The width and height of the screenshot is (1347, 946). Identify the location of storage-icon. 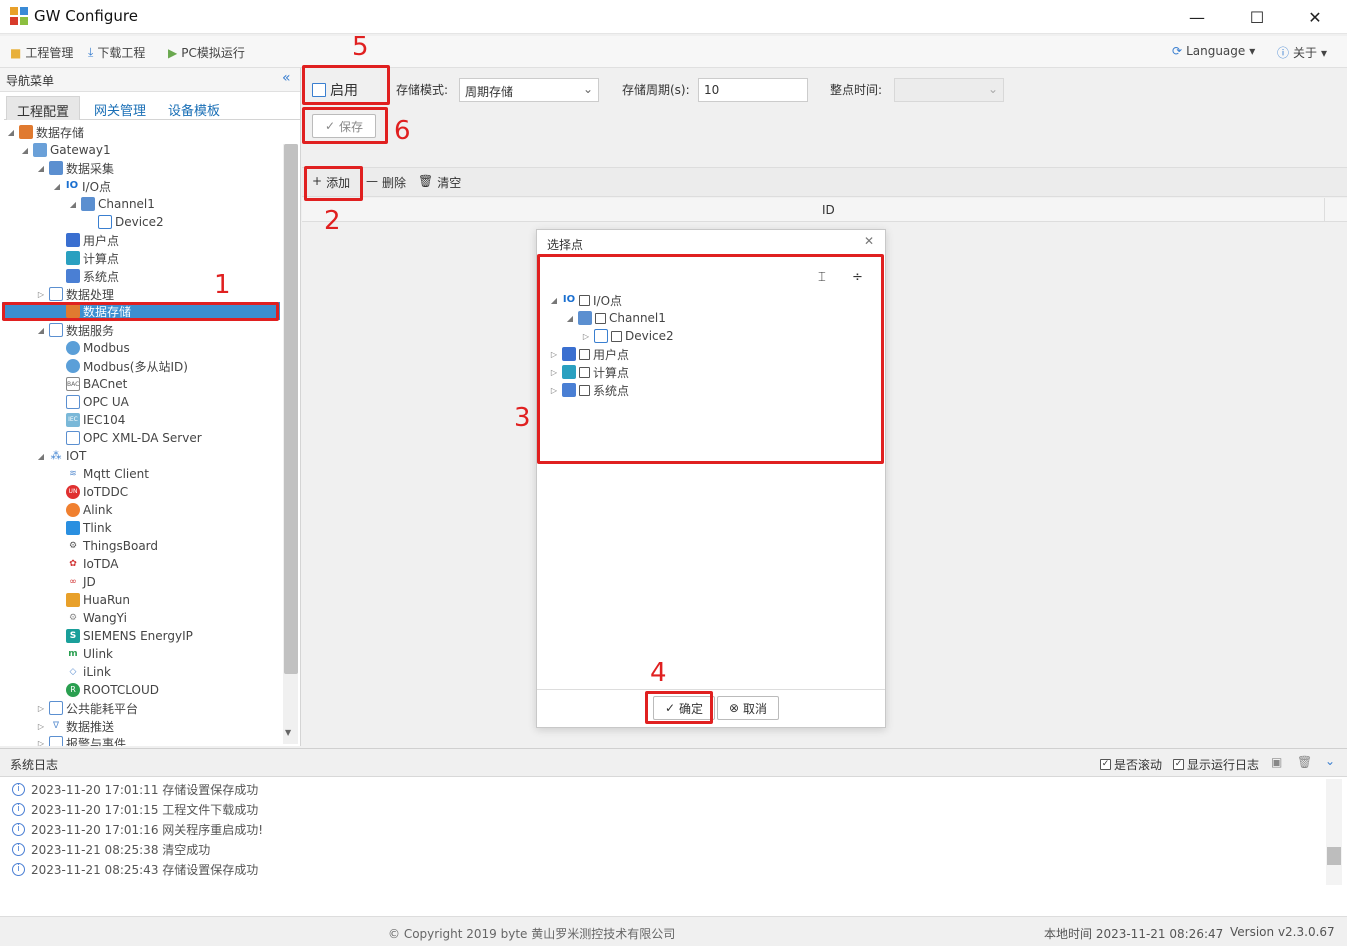
(26, 132).